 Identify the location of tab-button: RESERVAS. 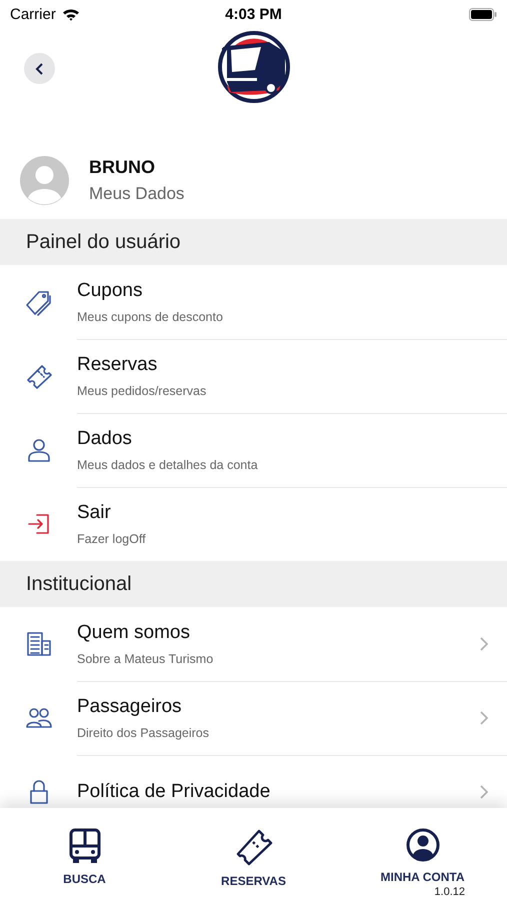
(253, 854).